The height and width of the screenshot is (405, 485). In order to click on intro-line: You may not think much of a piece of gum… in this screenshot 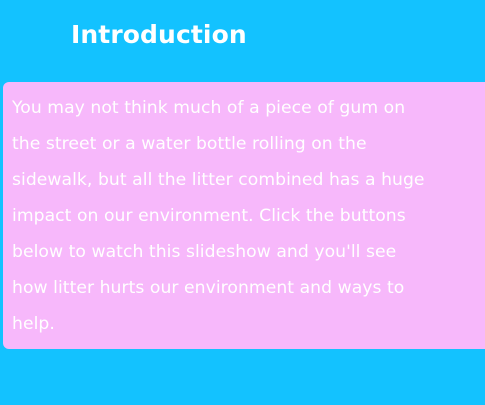, I will do `click(209, 108)`.